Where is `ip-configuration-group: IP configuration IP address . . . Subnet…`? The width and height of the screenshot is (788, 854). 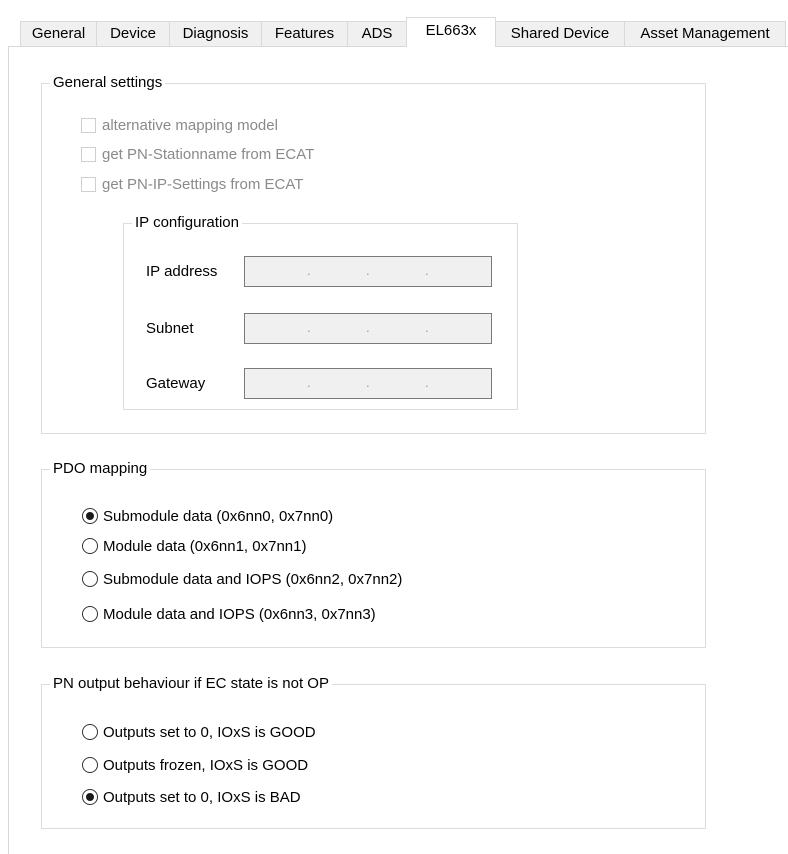 ip-configuration-group: IP configuration IP address . . . Subnet… is located at coordinates (320, 312).